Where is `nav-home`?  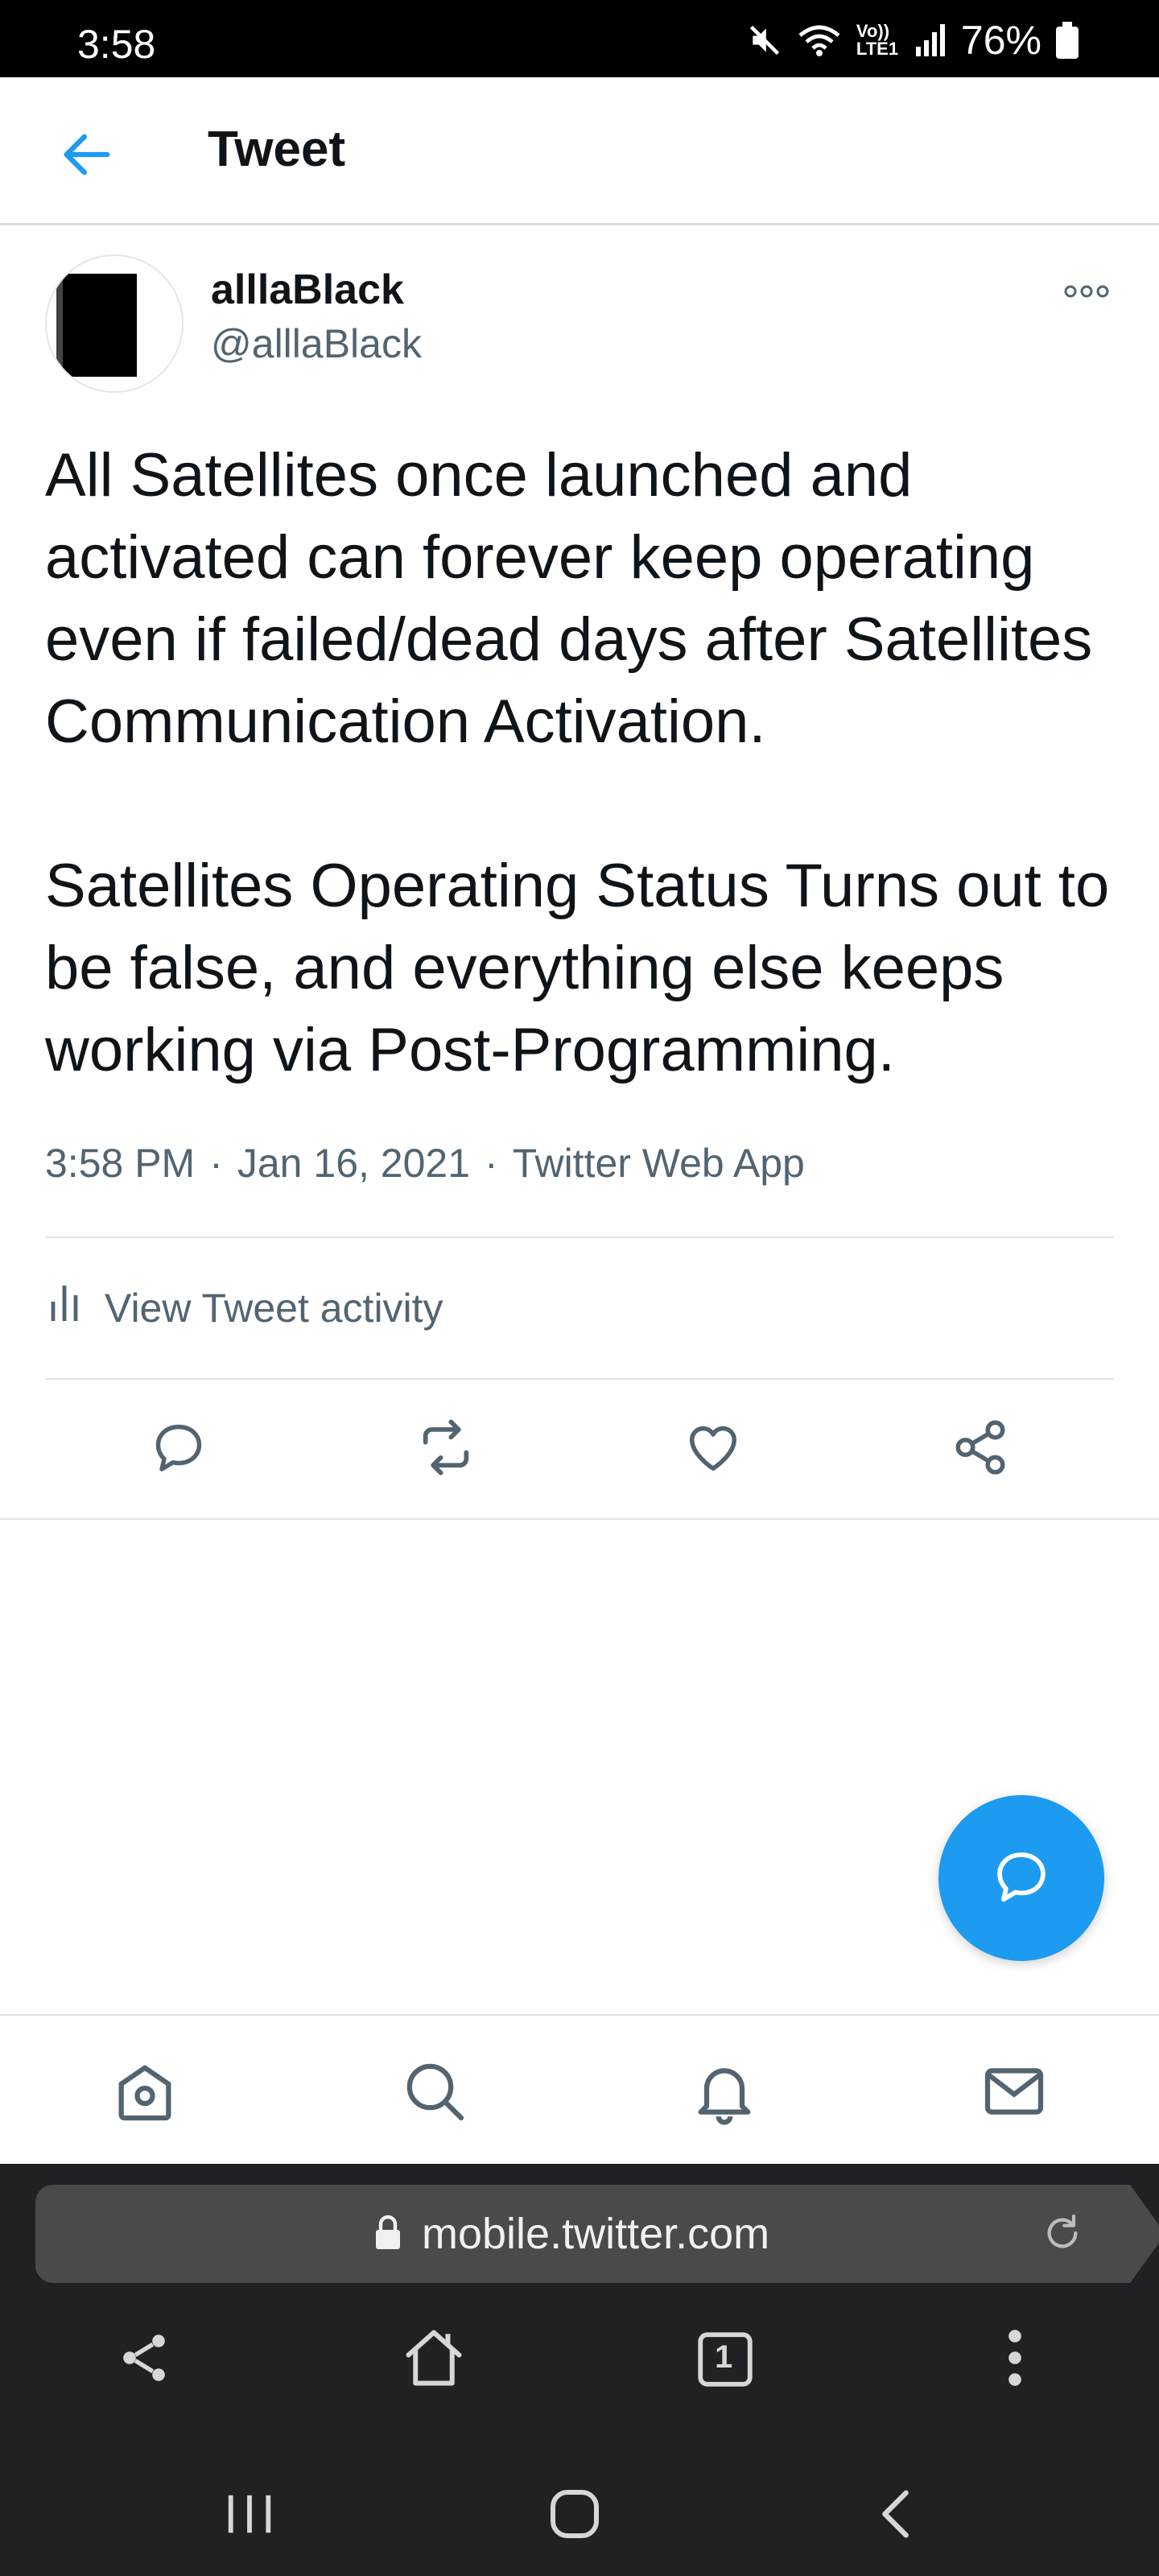
nav-home is located at coordinates (145, 2093).